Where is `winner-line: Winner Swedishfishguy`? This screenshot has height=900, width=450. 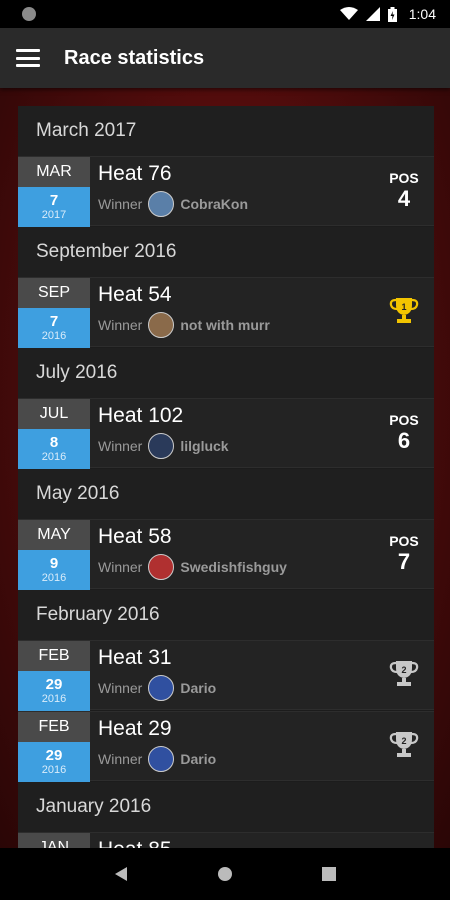 winner-line: Winner Swedishfishguy is located at coordinates (236, 567).